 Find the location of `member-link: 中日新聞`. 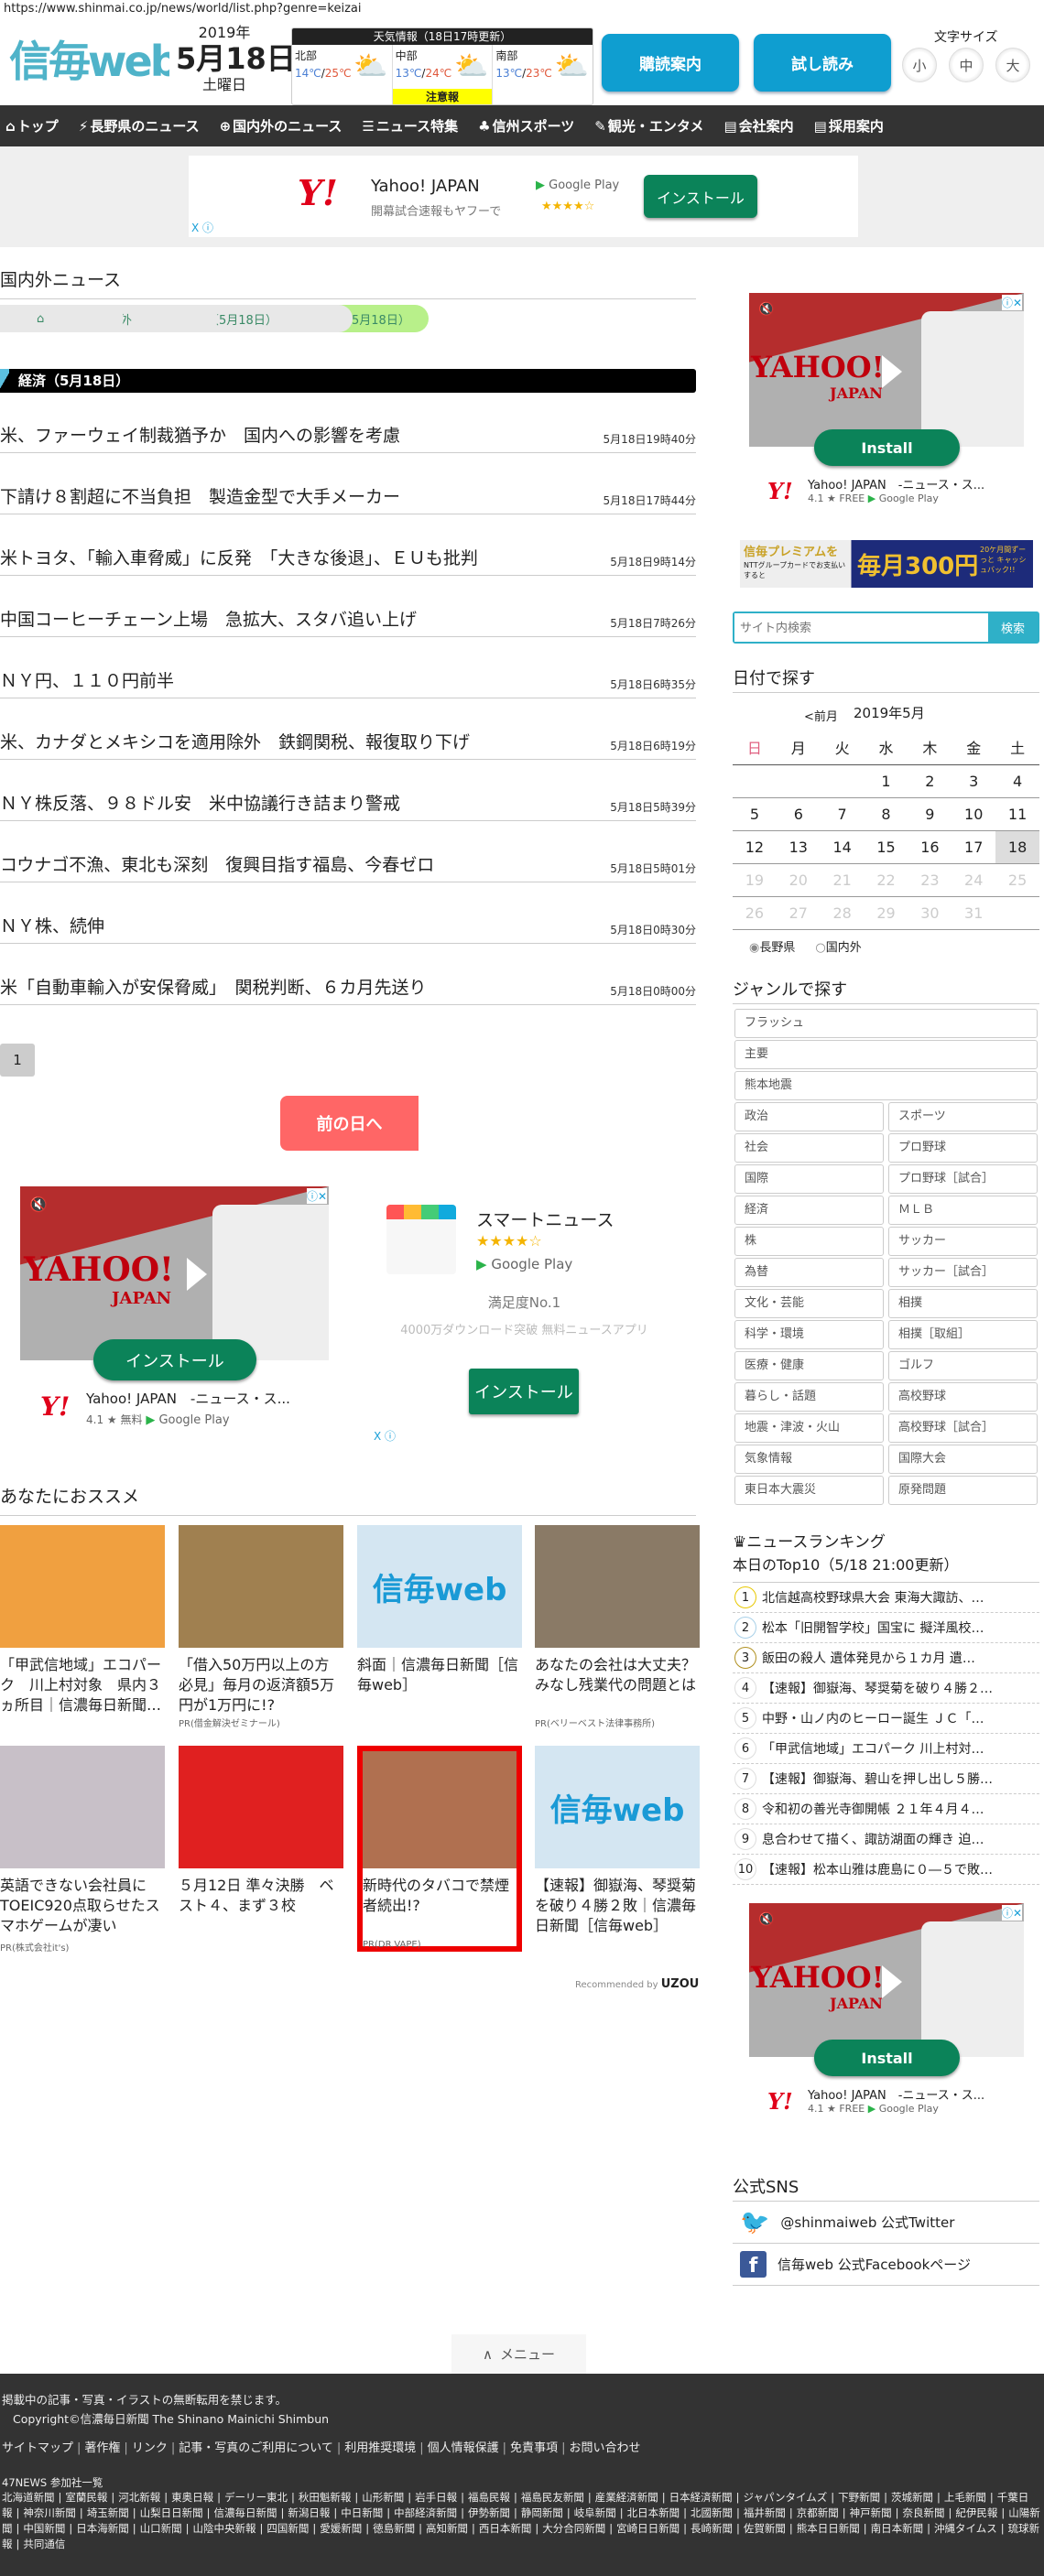

member-link: 中日新聞 is located at coordinates (362, 2513).